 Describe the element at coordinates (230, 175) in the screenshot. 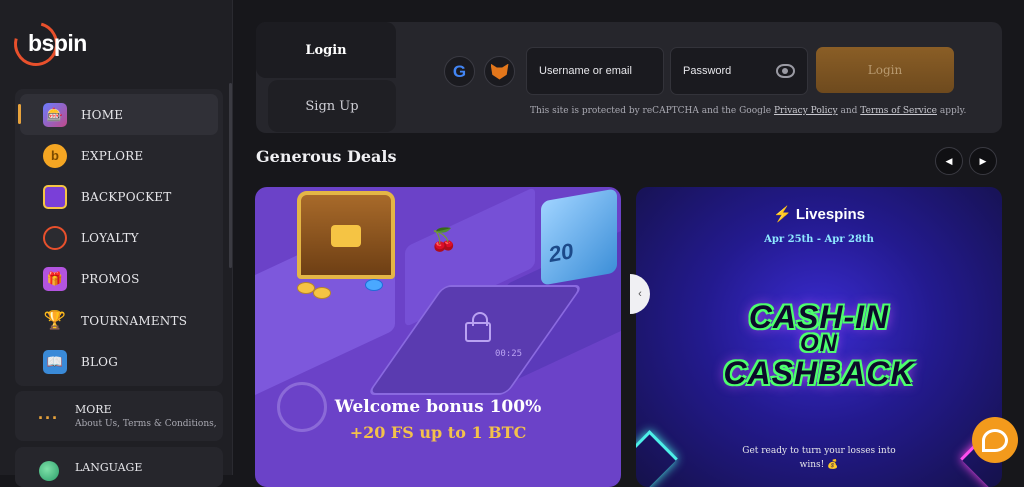

I see `sidebar-scrollbar` at that location.